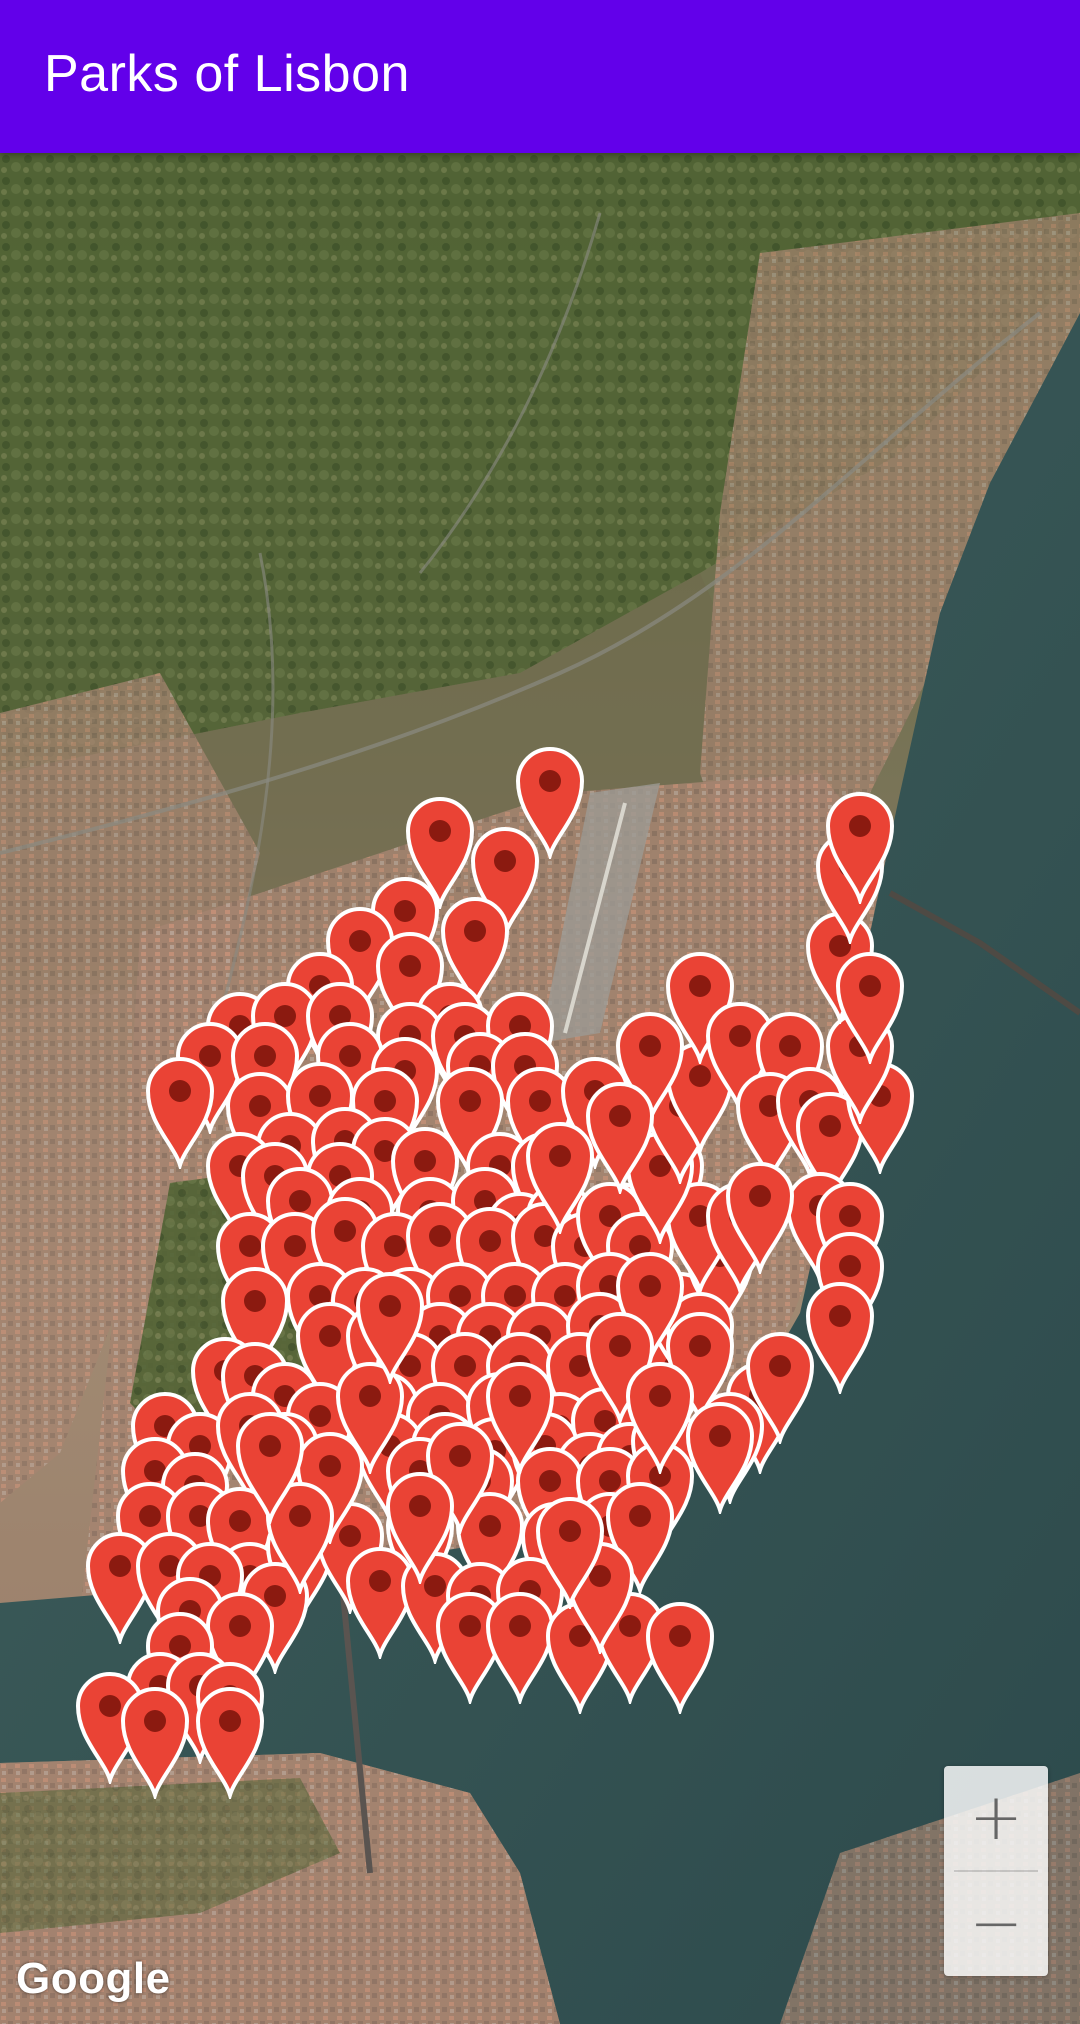 The width and height of the screenshot is (1080, 2024). I want to click on zoom-in-button: +, so click(996, 1818).